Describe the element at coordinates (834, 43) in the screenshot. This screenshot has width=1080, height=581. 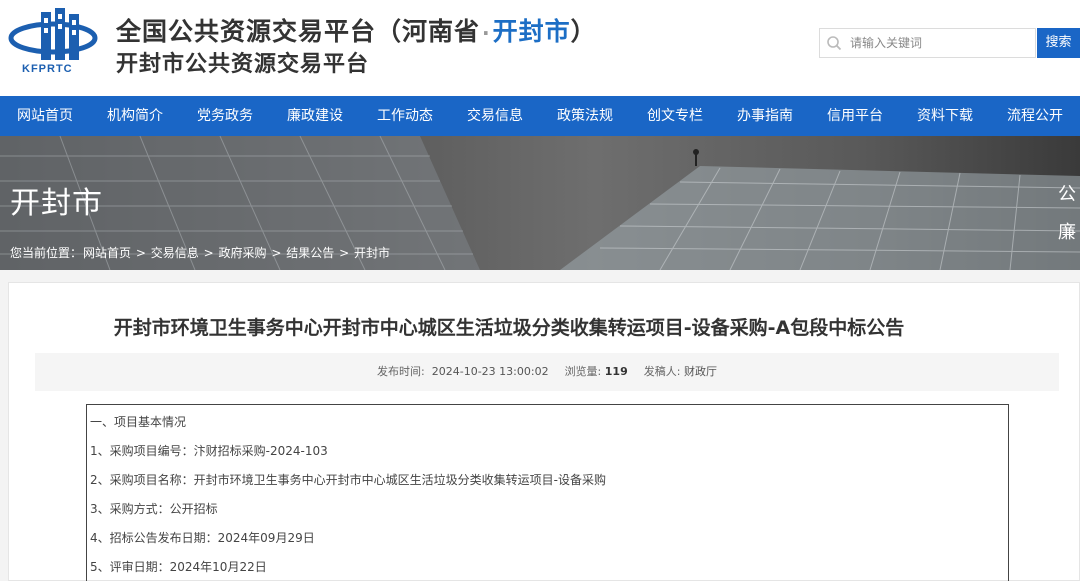
I see `search-icon` at that location.